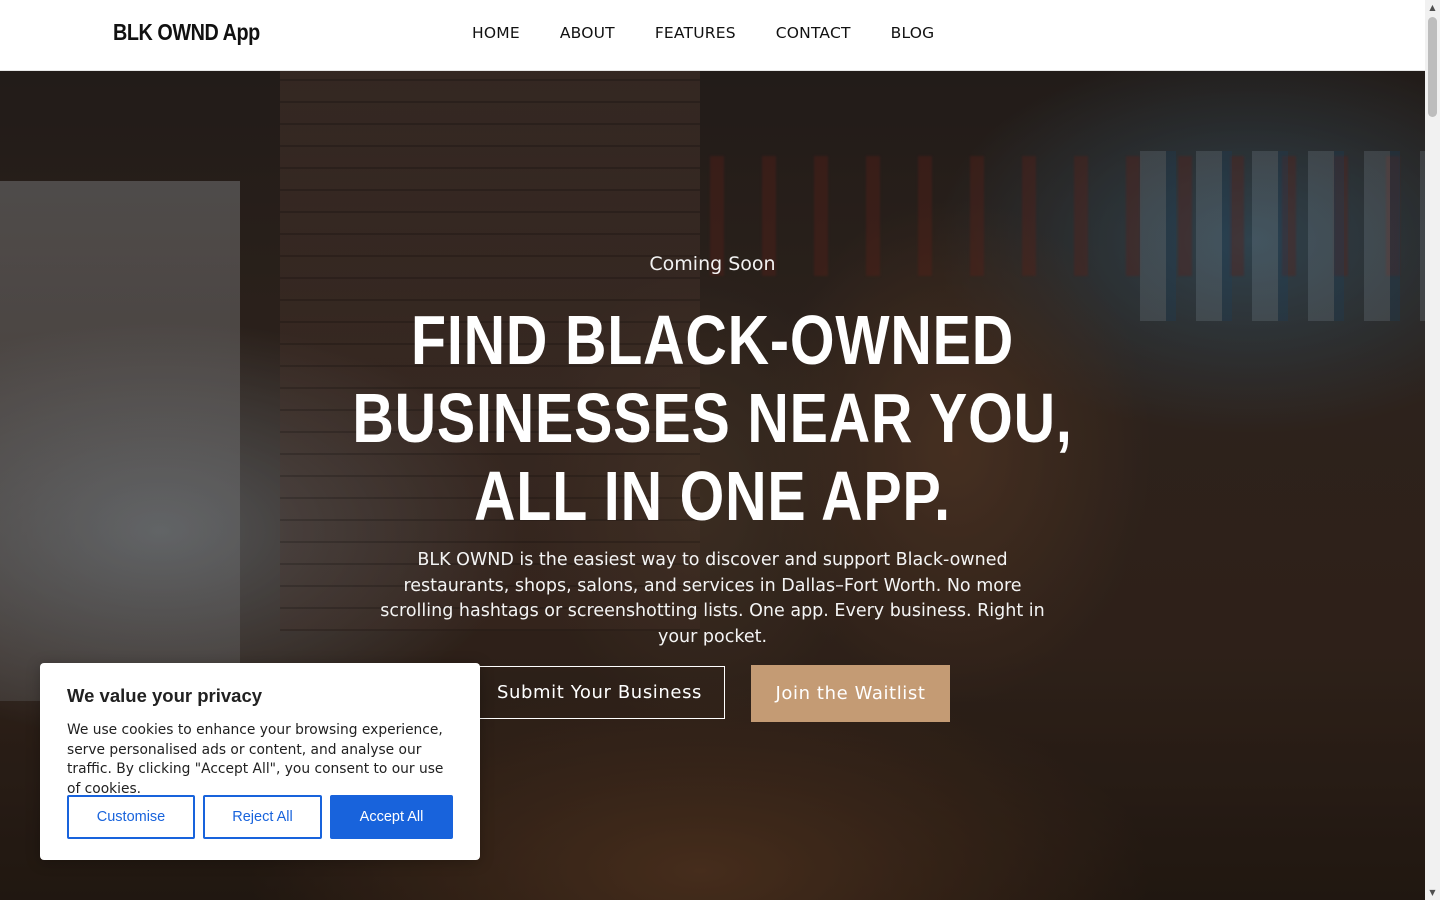  What do you see at coordinates (1432, 67) in the screenshot?
I see `scrollbar-thumb` at bounding box center [1432, 67].